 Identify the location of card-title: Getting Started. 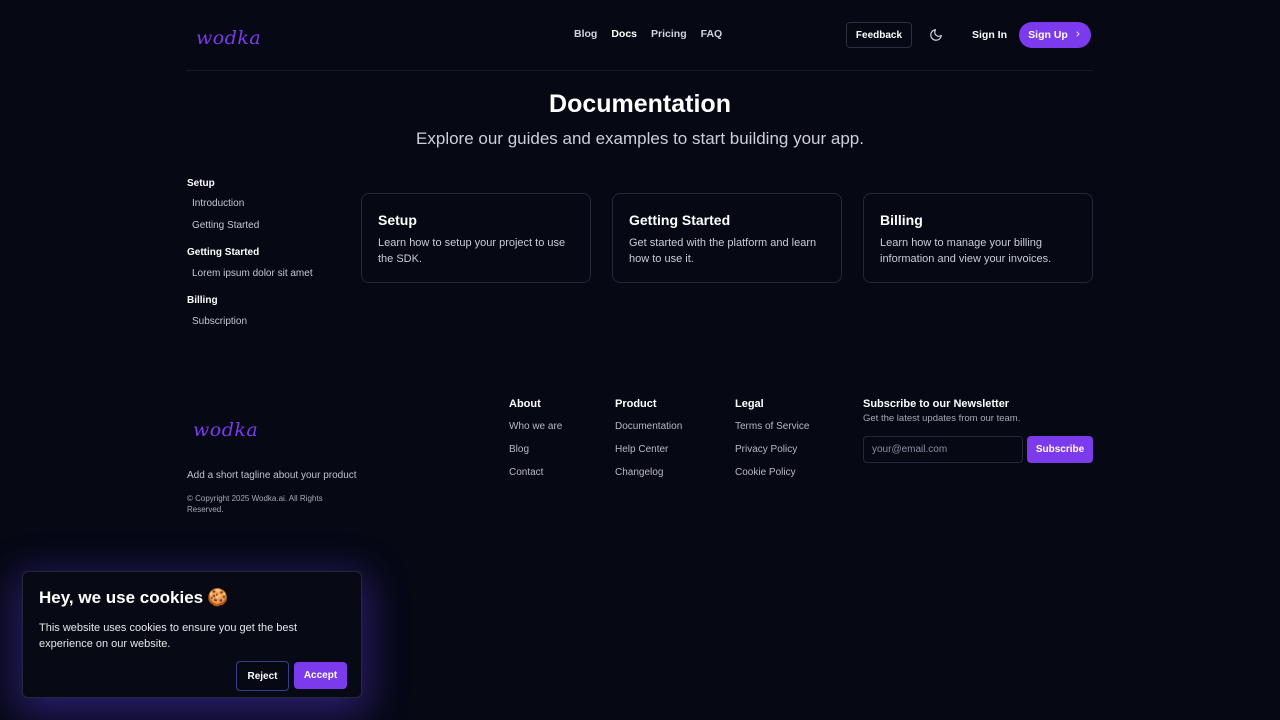
(680, 220).